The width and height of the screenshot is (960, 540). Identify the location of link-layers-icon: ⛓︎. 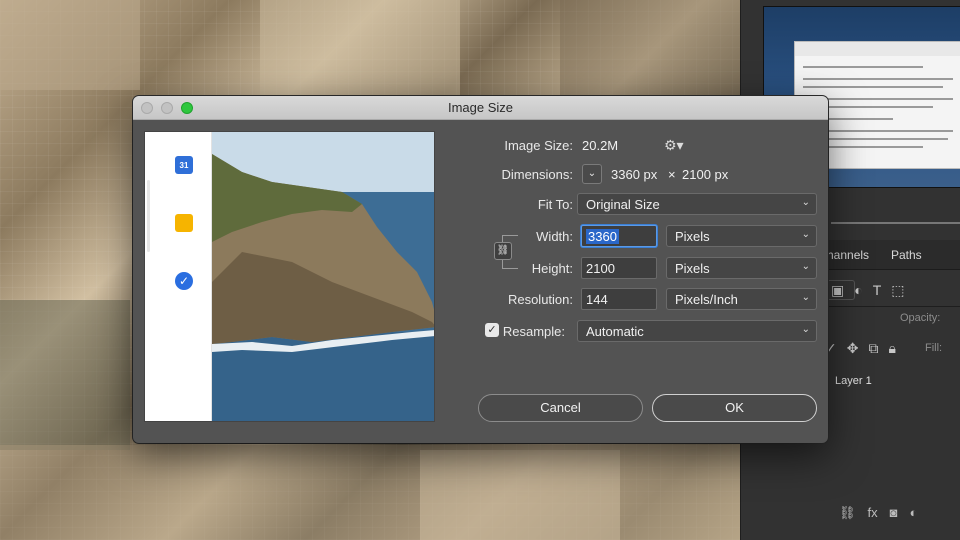
(847, 513).